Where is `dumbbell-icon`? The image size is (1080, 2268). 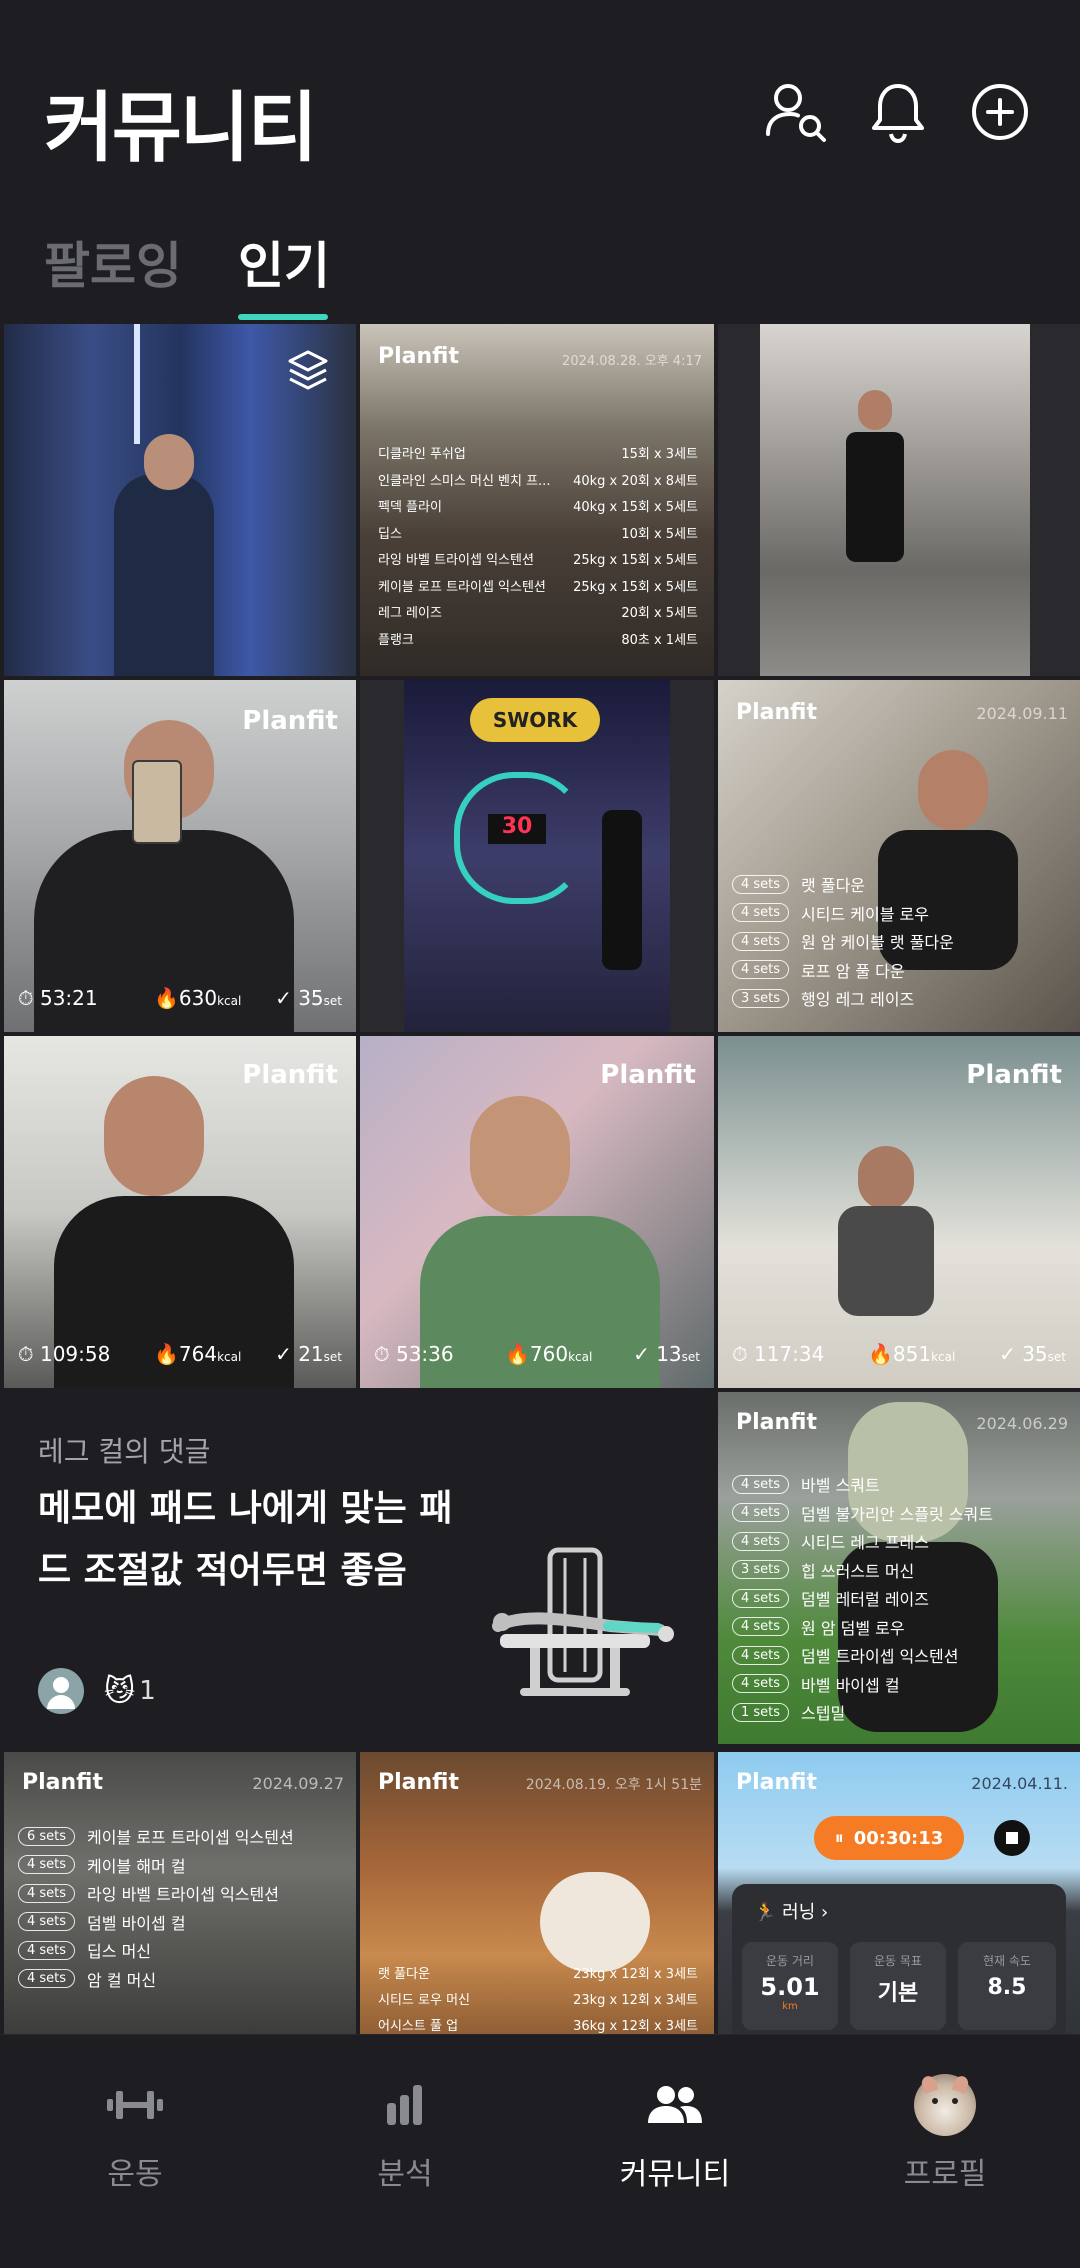
dumbbell-icon is located at coordinates (135, 2105).